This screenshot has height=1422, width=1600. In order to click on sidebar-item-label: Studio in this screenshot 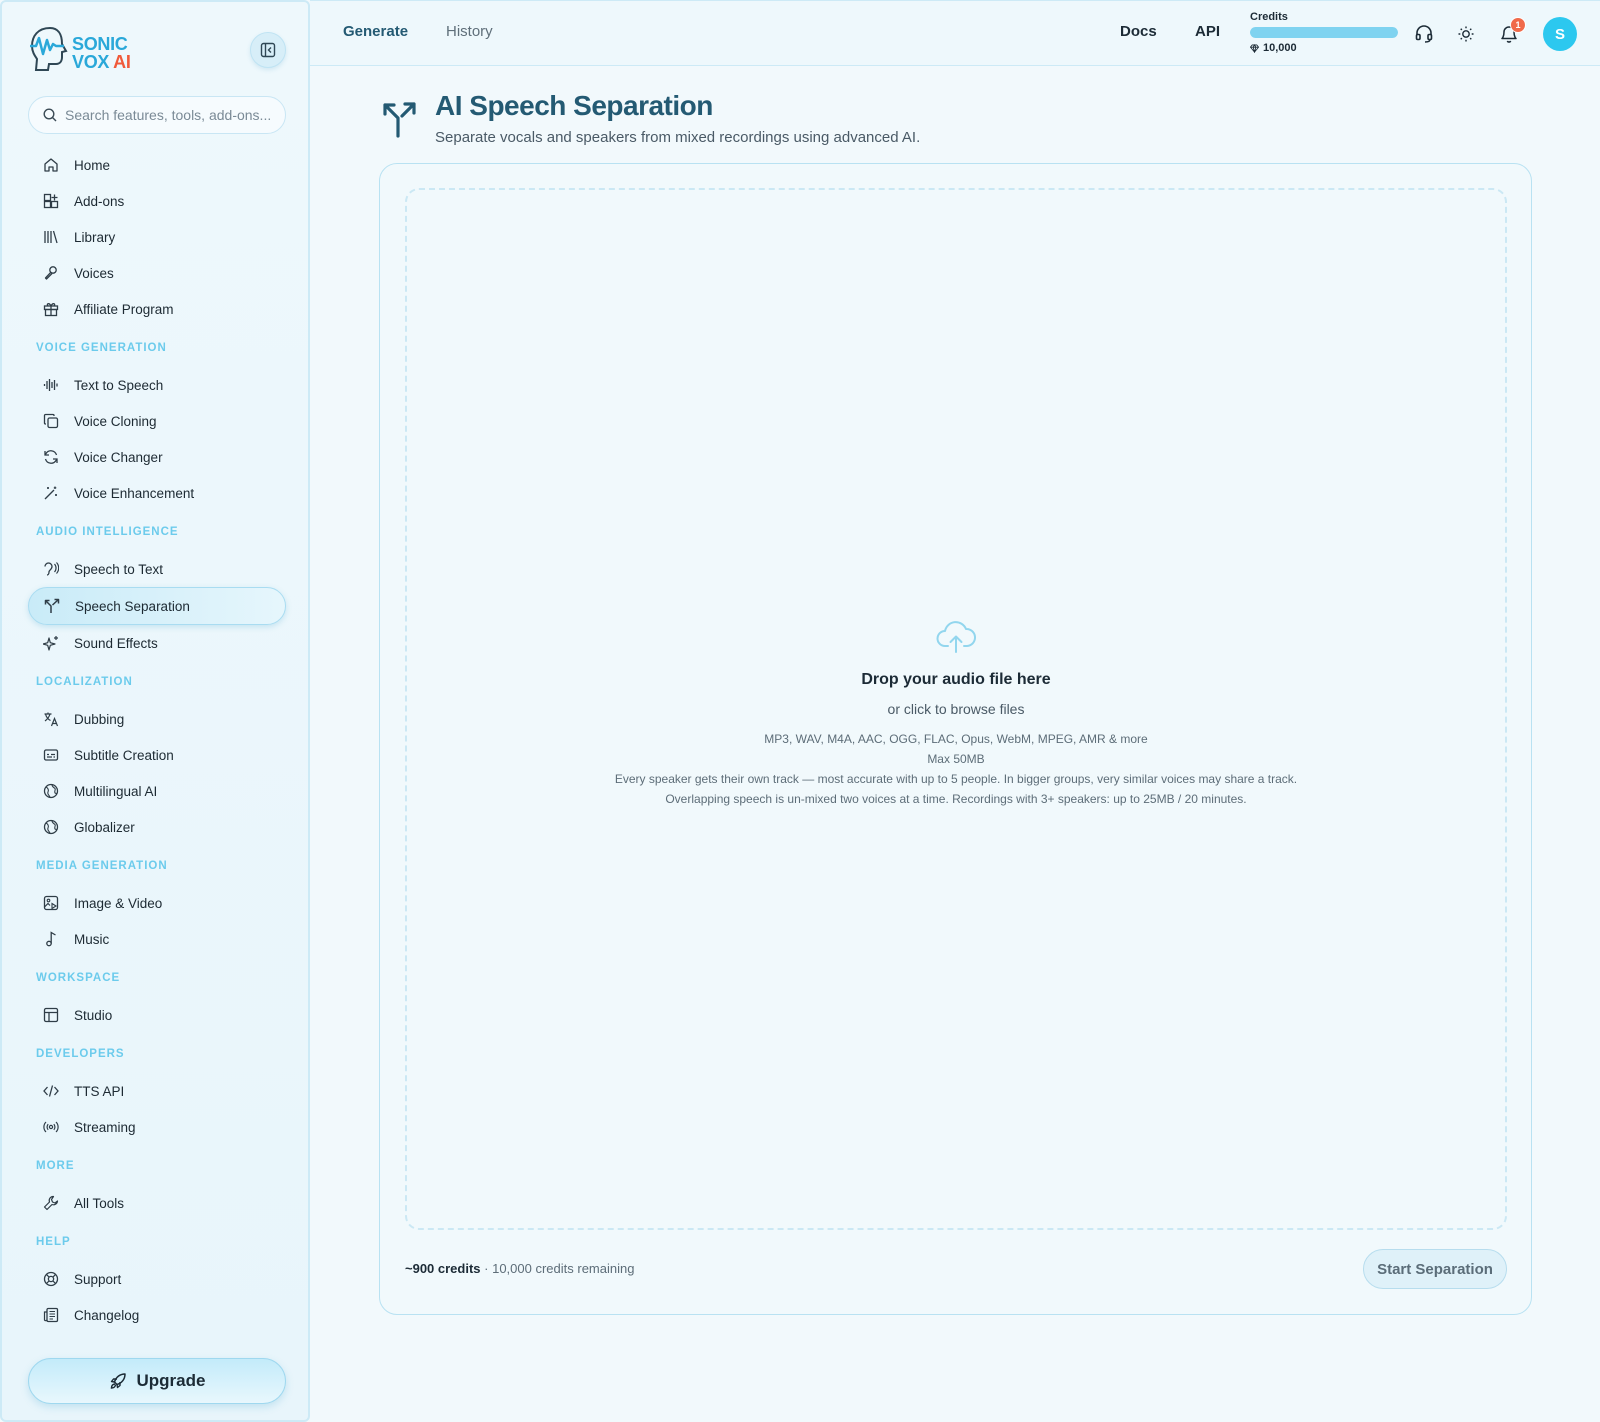, I will do `click(93, 1015)`.